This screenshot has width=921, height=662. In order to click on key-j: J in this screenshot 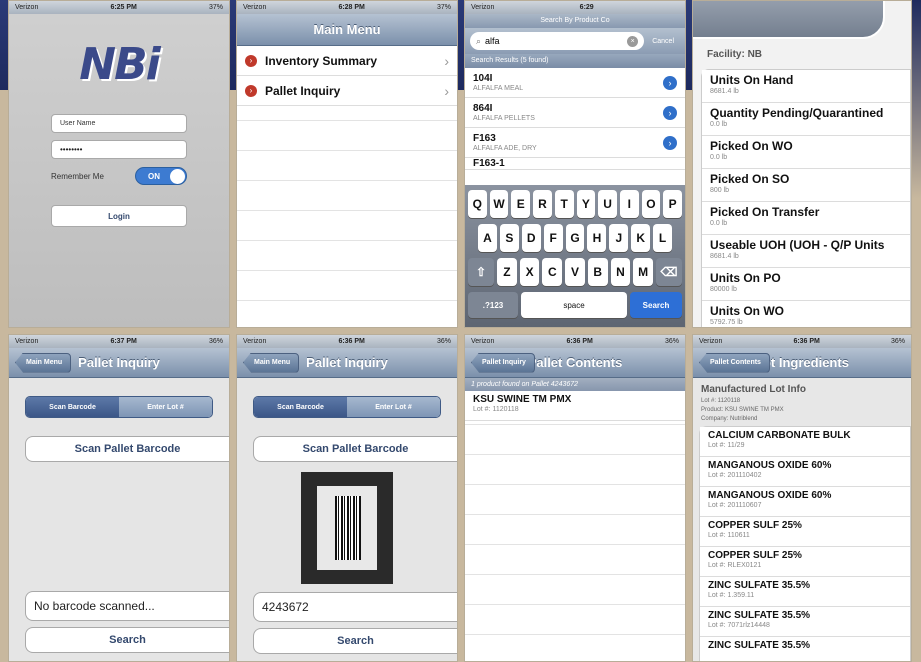, I will do `click(619, 238)`.